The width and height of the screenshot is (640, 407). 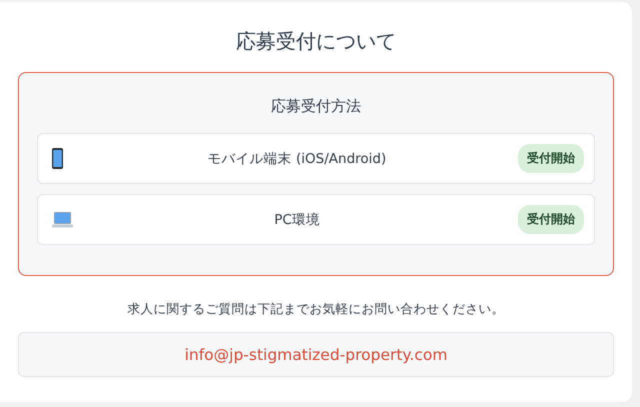 What do you see at coordinates (316, 355) in the screenshot?
I see `email-link: info@jp-stigmatized-property.com` at bounding box center [316, 355].